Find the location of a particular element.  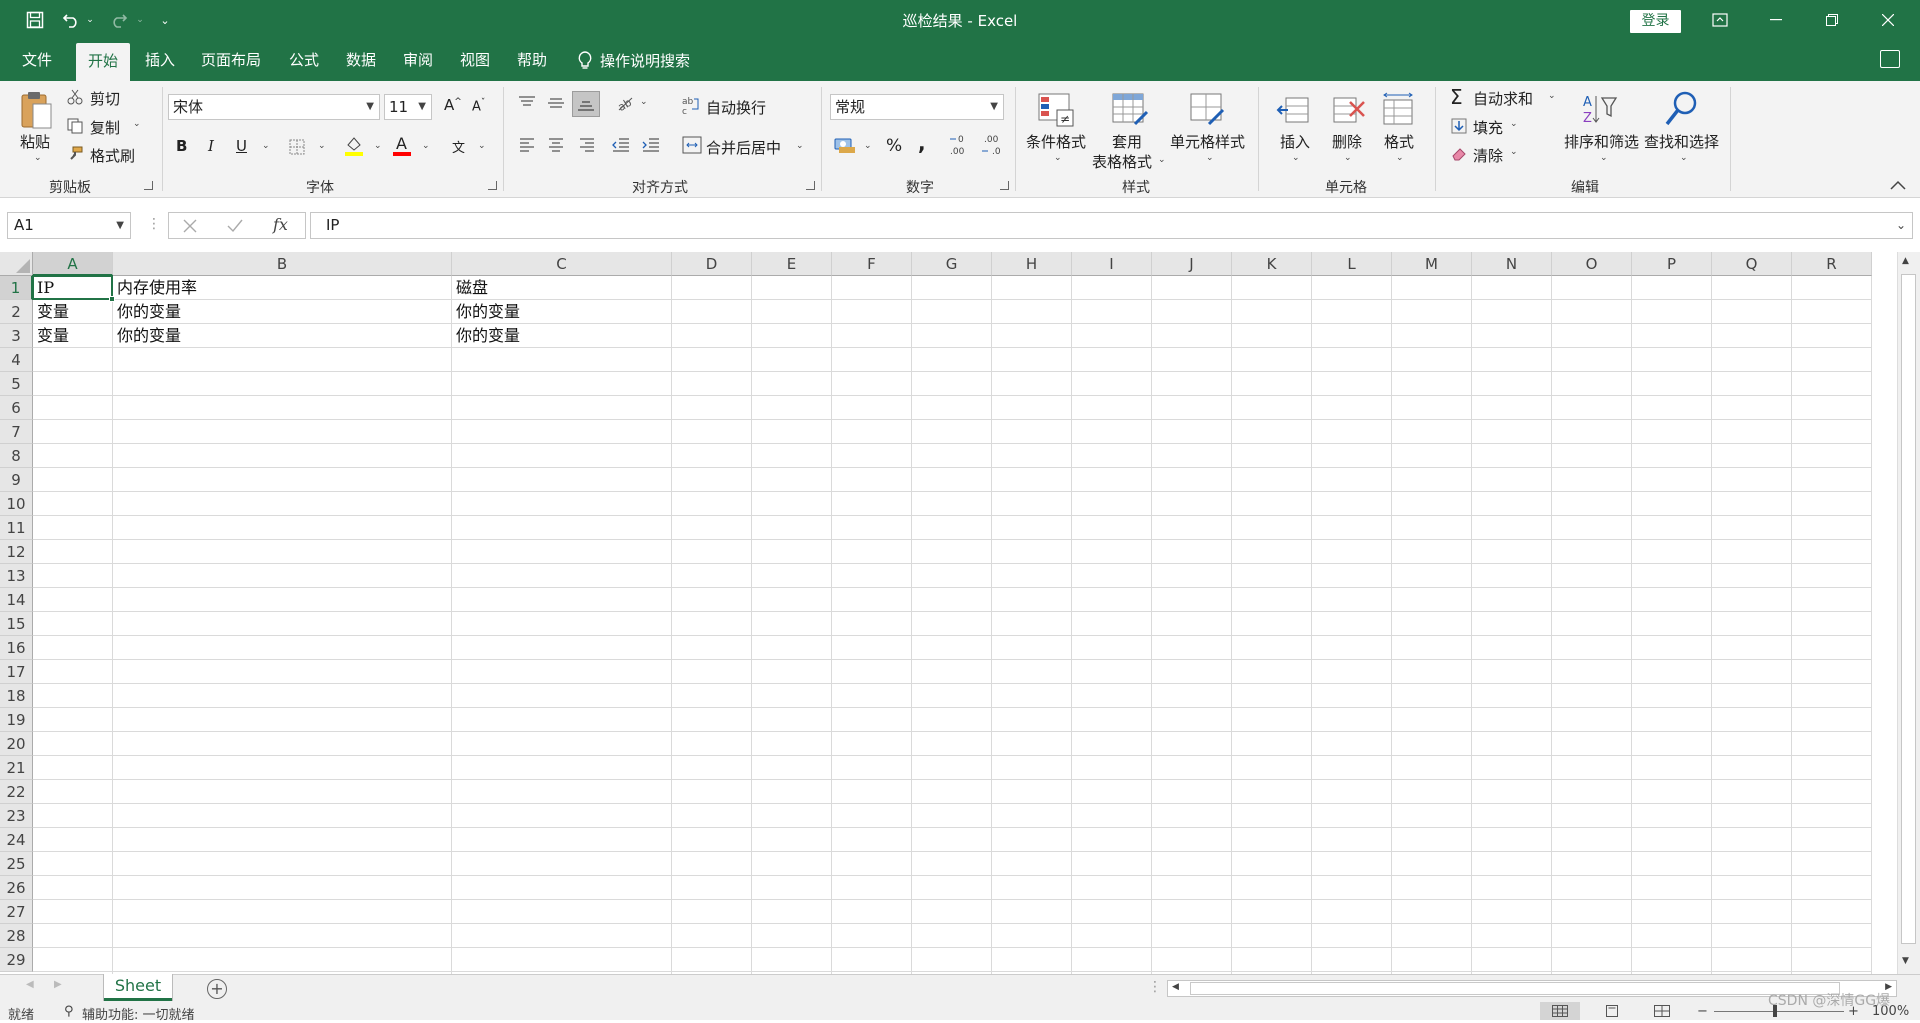

conditional-formatting-button: 条件格式 is located at coordinates (1056, 141).